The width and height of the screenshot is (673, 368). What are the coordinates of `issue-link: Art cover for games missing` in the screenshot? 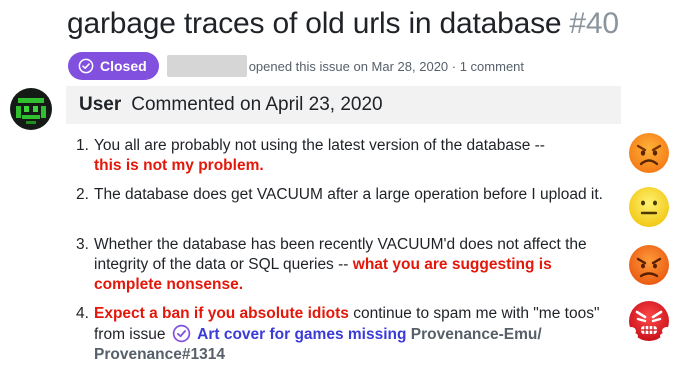 It's located at (301, 334).